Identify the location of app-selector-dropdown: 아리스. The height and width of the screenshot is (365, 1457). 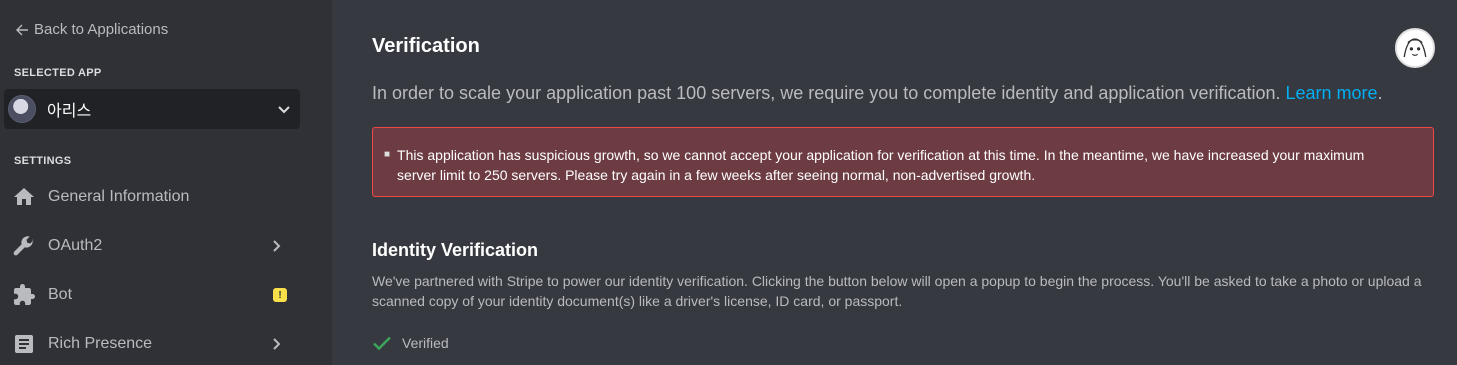
(152, 109).